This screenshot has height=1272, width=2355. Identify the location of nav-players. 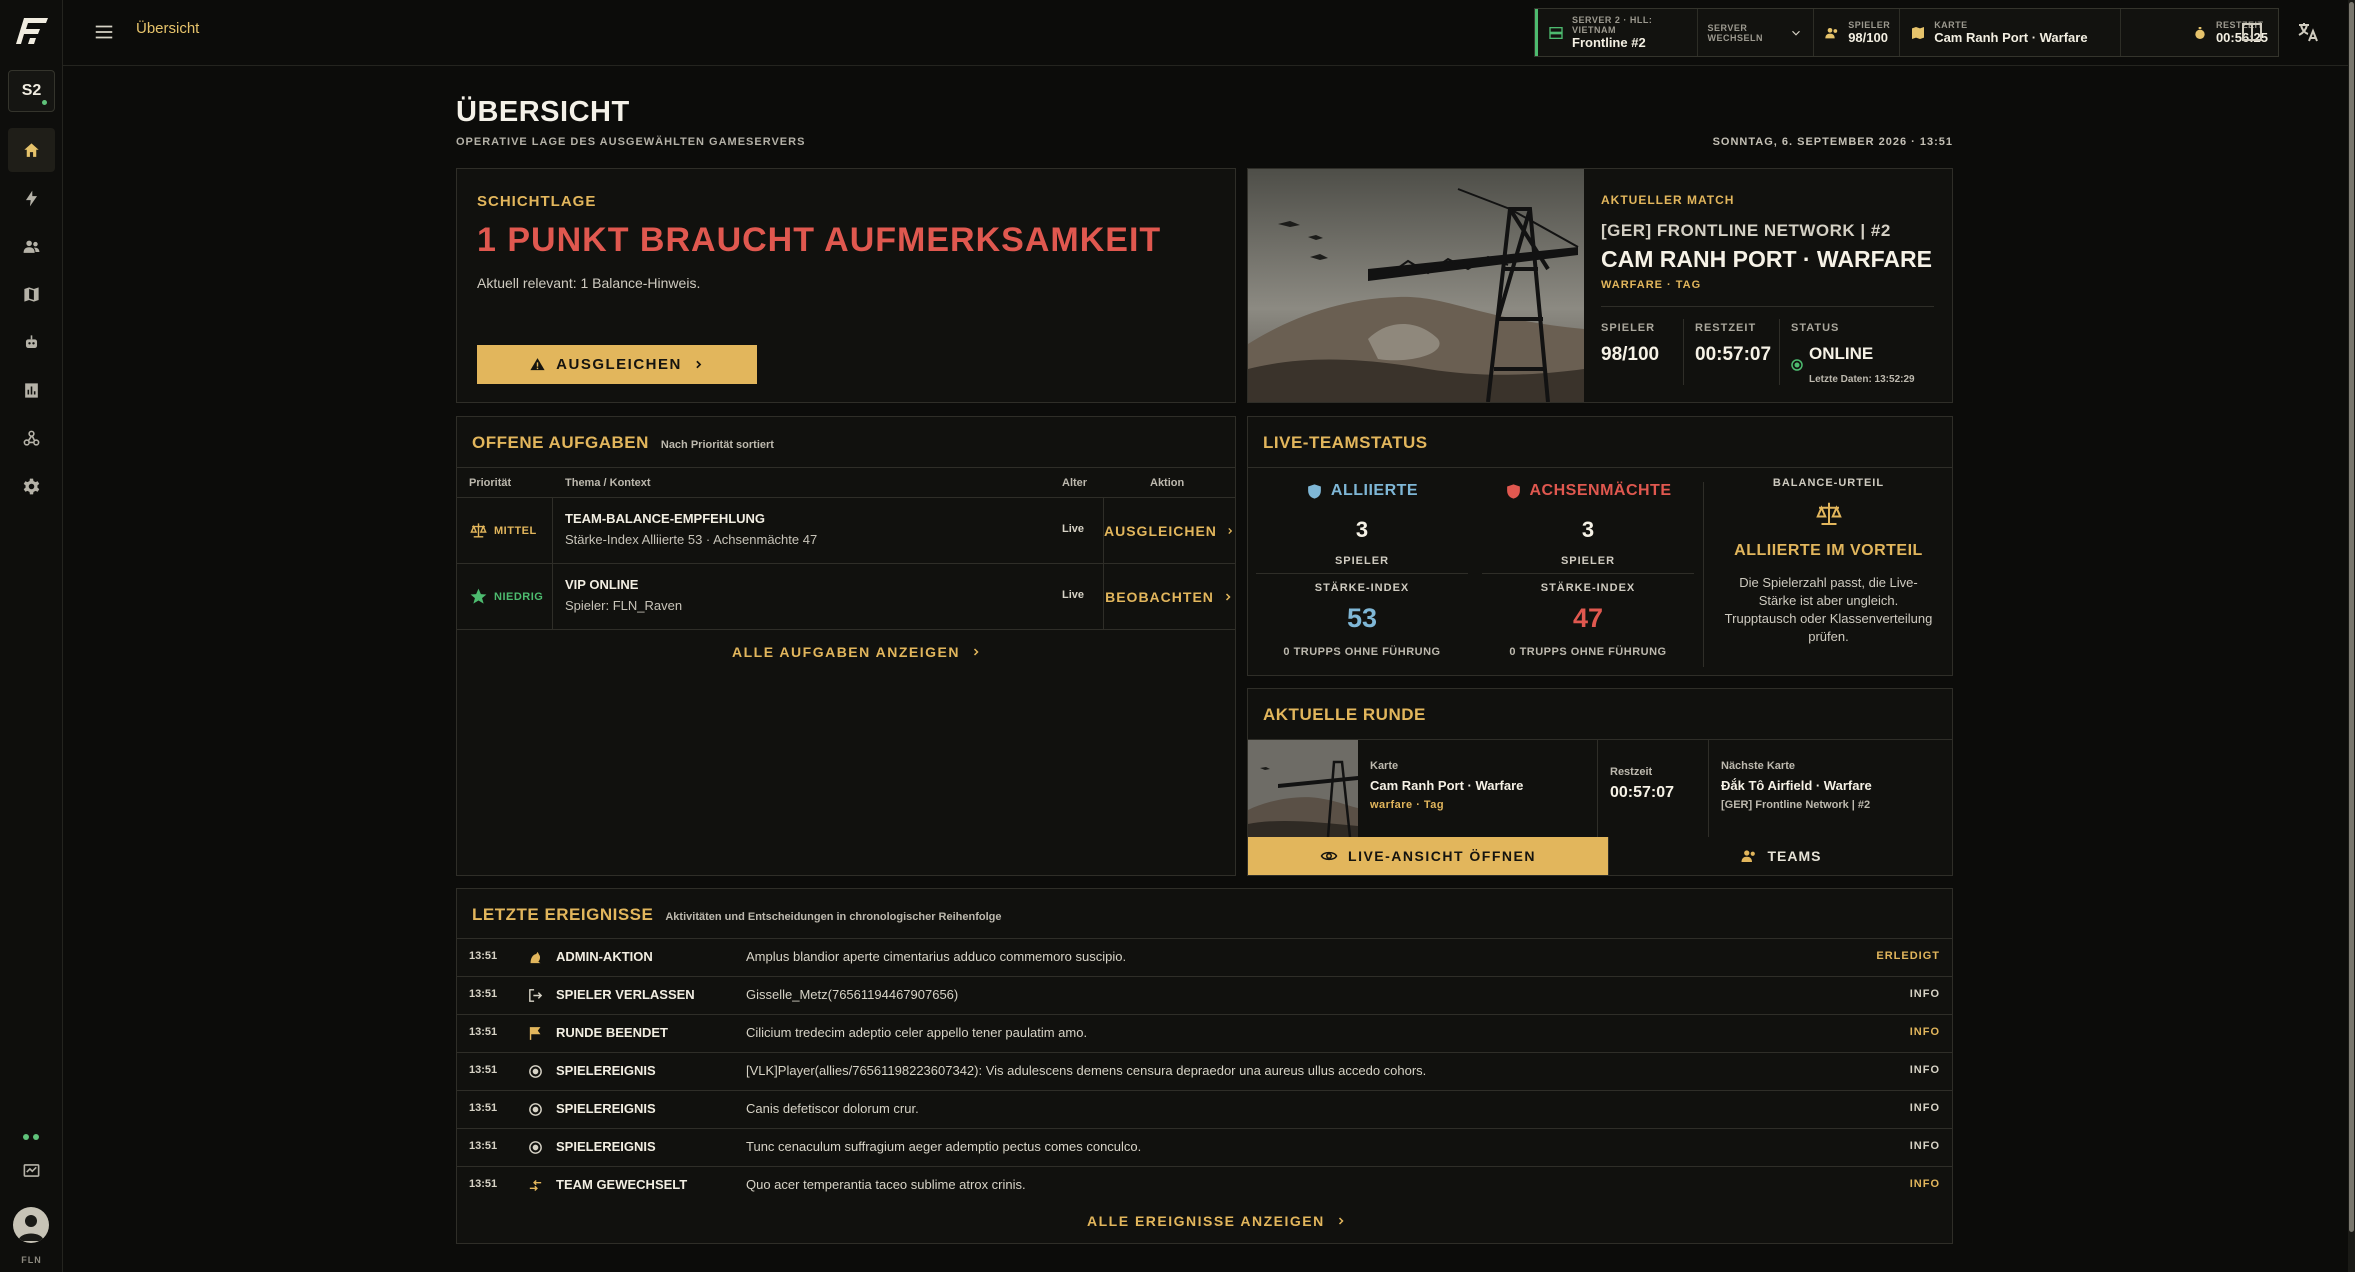
(31, 246).